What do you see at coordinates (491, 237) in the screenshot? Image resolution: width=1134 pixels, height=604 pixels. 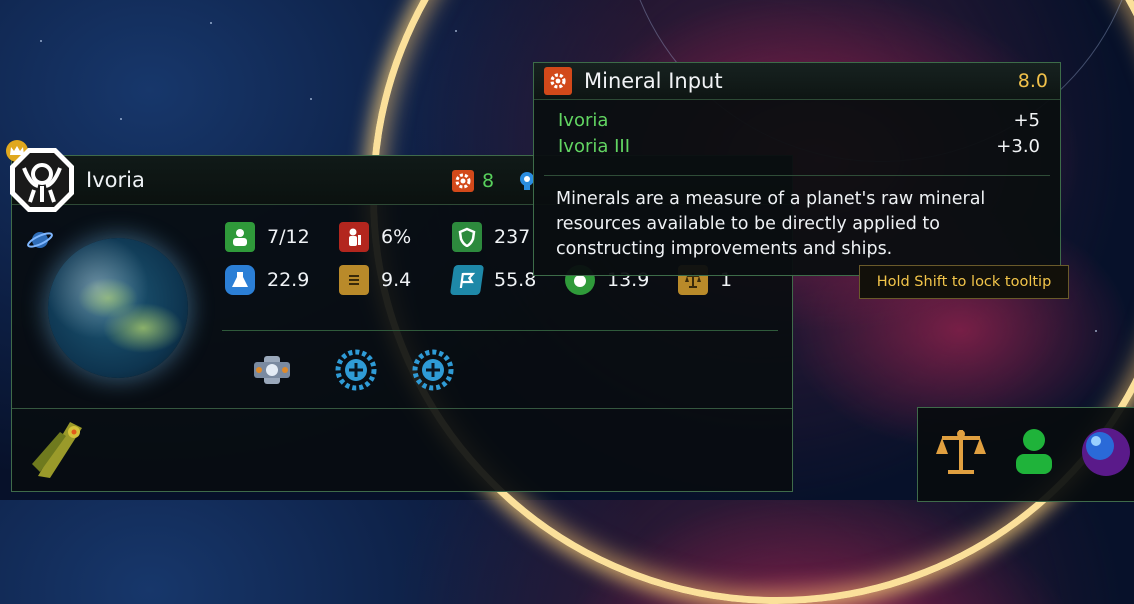 I see `defense-stat: 237` at bounding box center [491, 237].